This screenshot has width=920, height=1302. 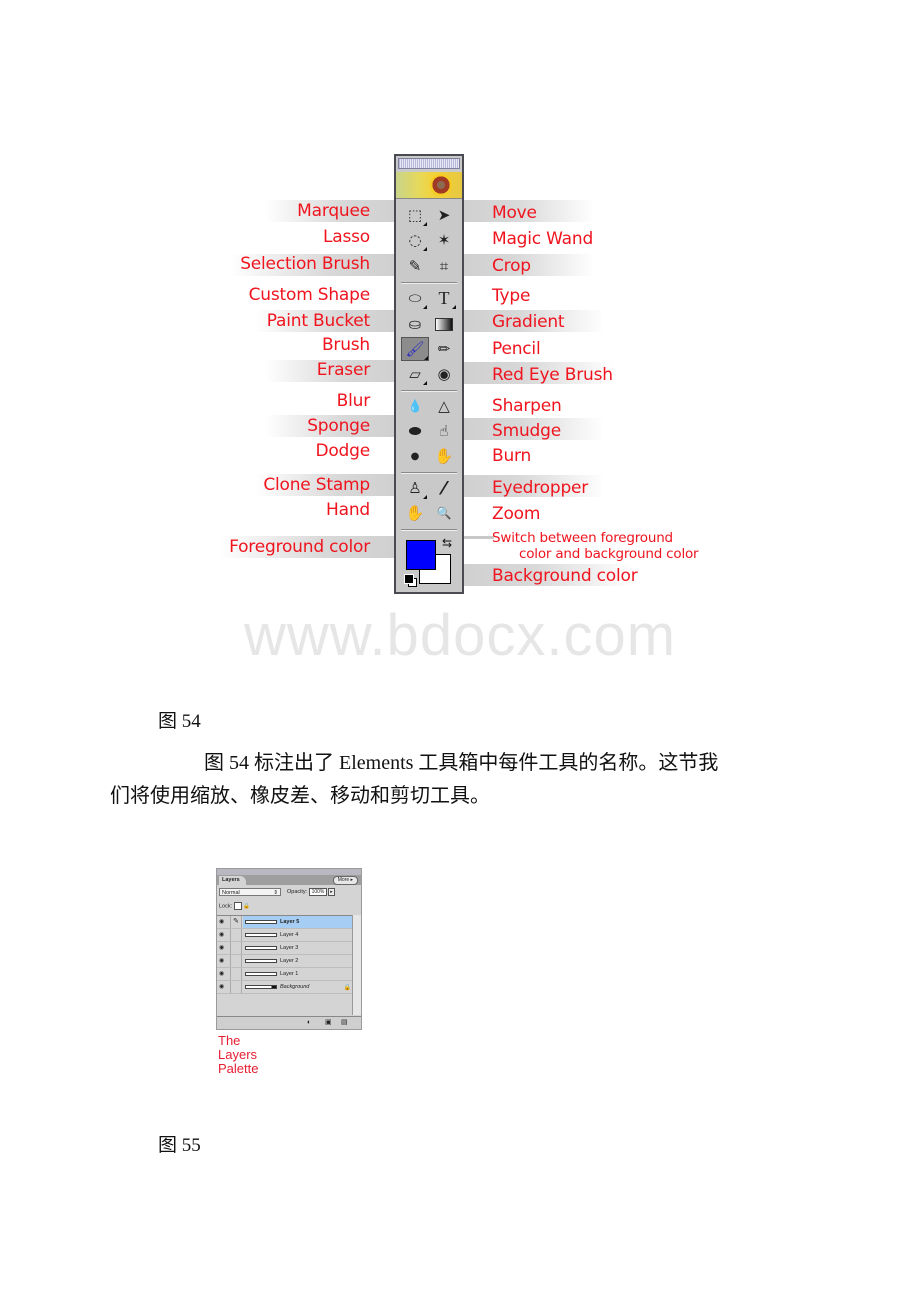 I want to click on type-icon: T, so click(x=444, y=297).